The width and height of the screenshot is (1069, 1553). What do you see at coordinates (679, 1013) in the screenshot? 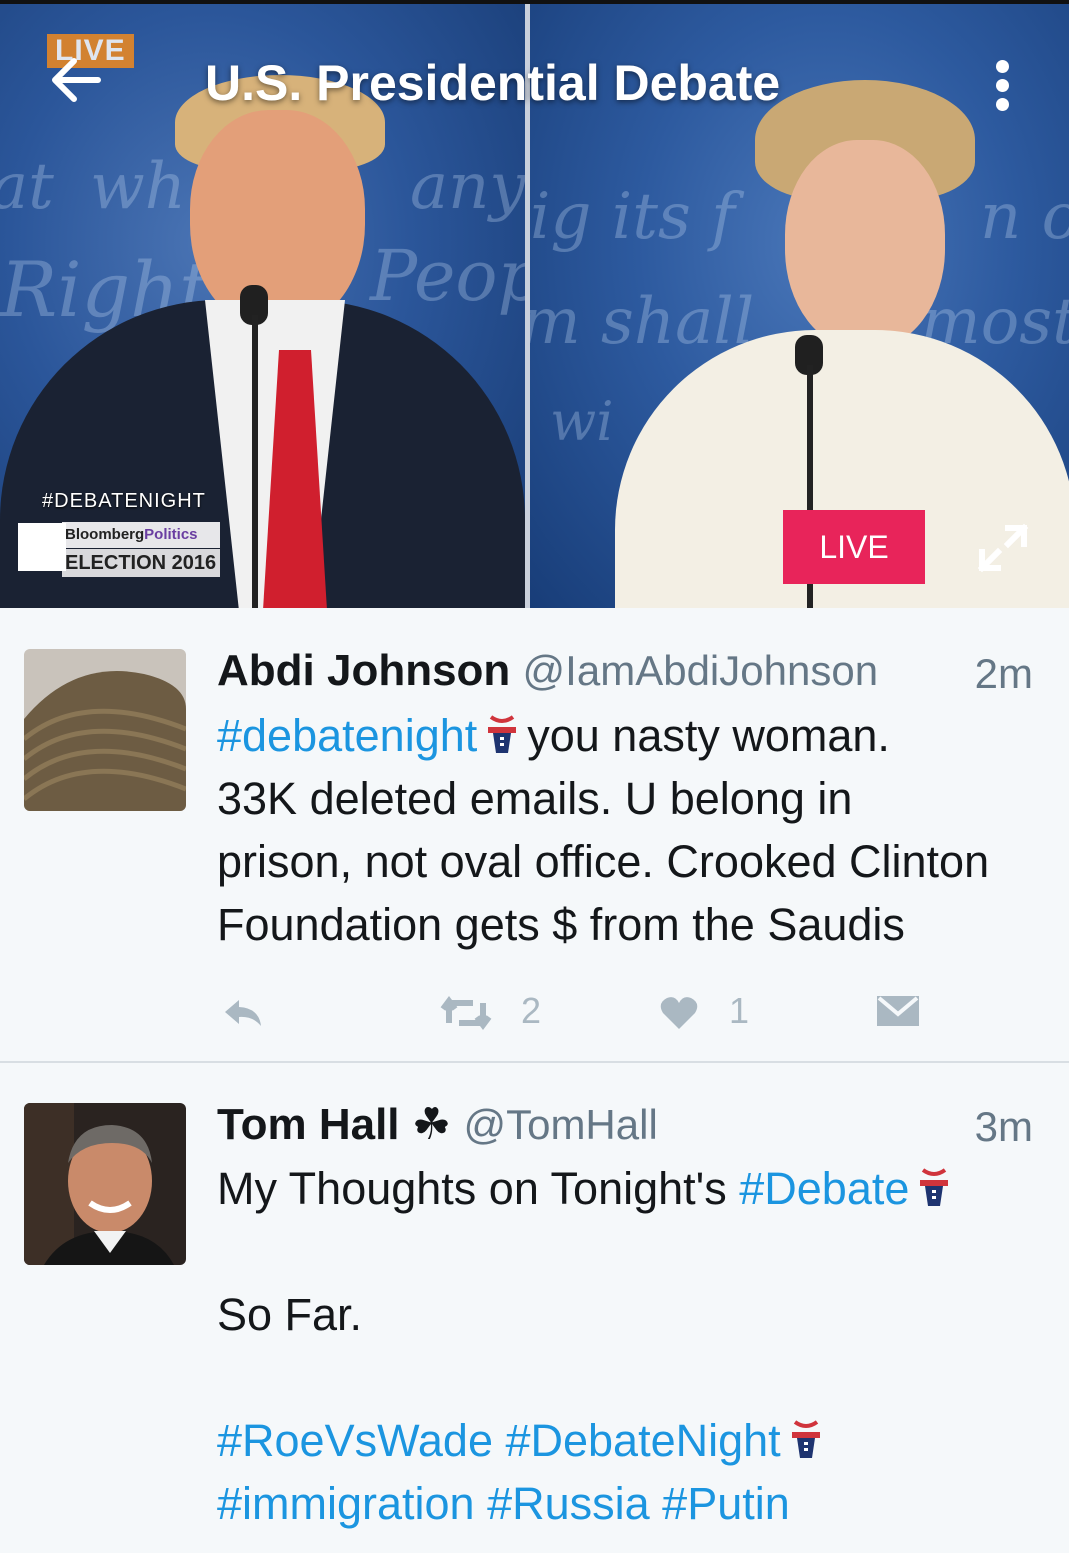
I see `heart-icon` at bounding box center [679, 1013].